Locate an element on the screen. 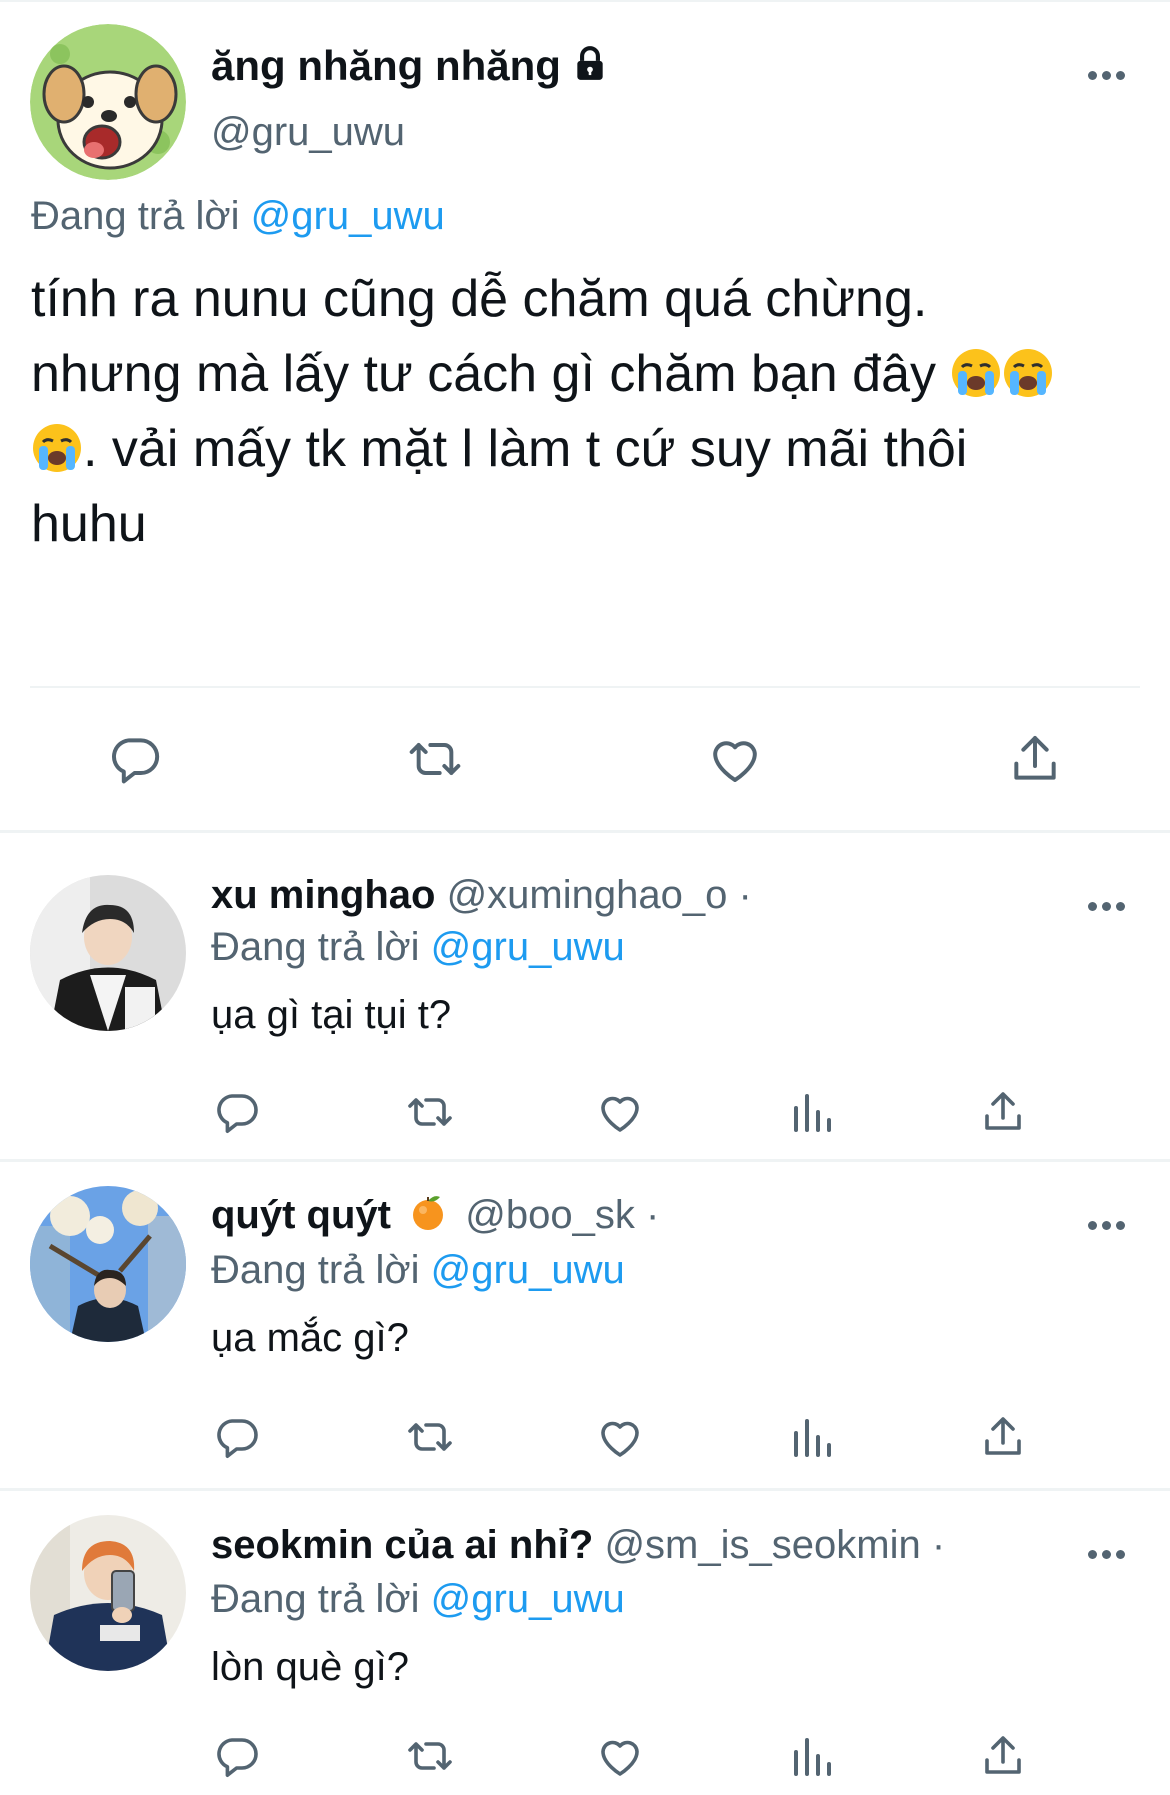 The width and height of the screenshot is (1170, 1795). display-name: ăng nhăng nhăng is located at coordinates (410, 67).